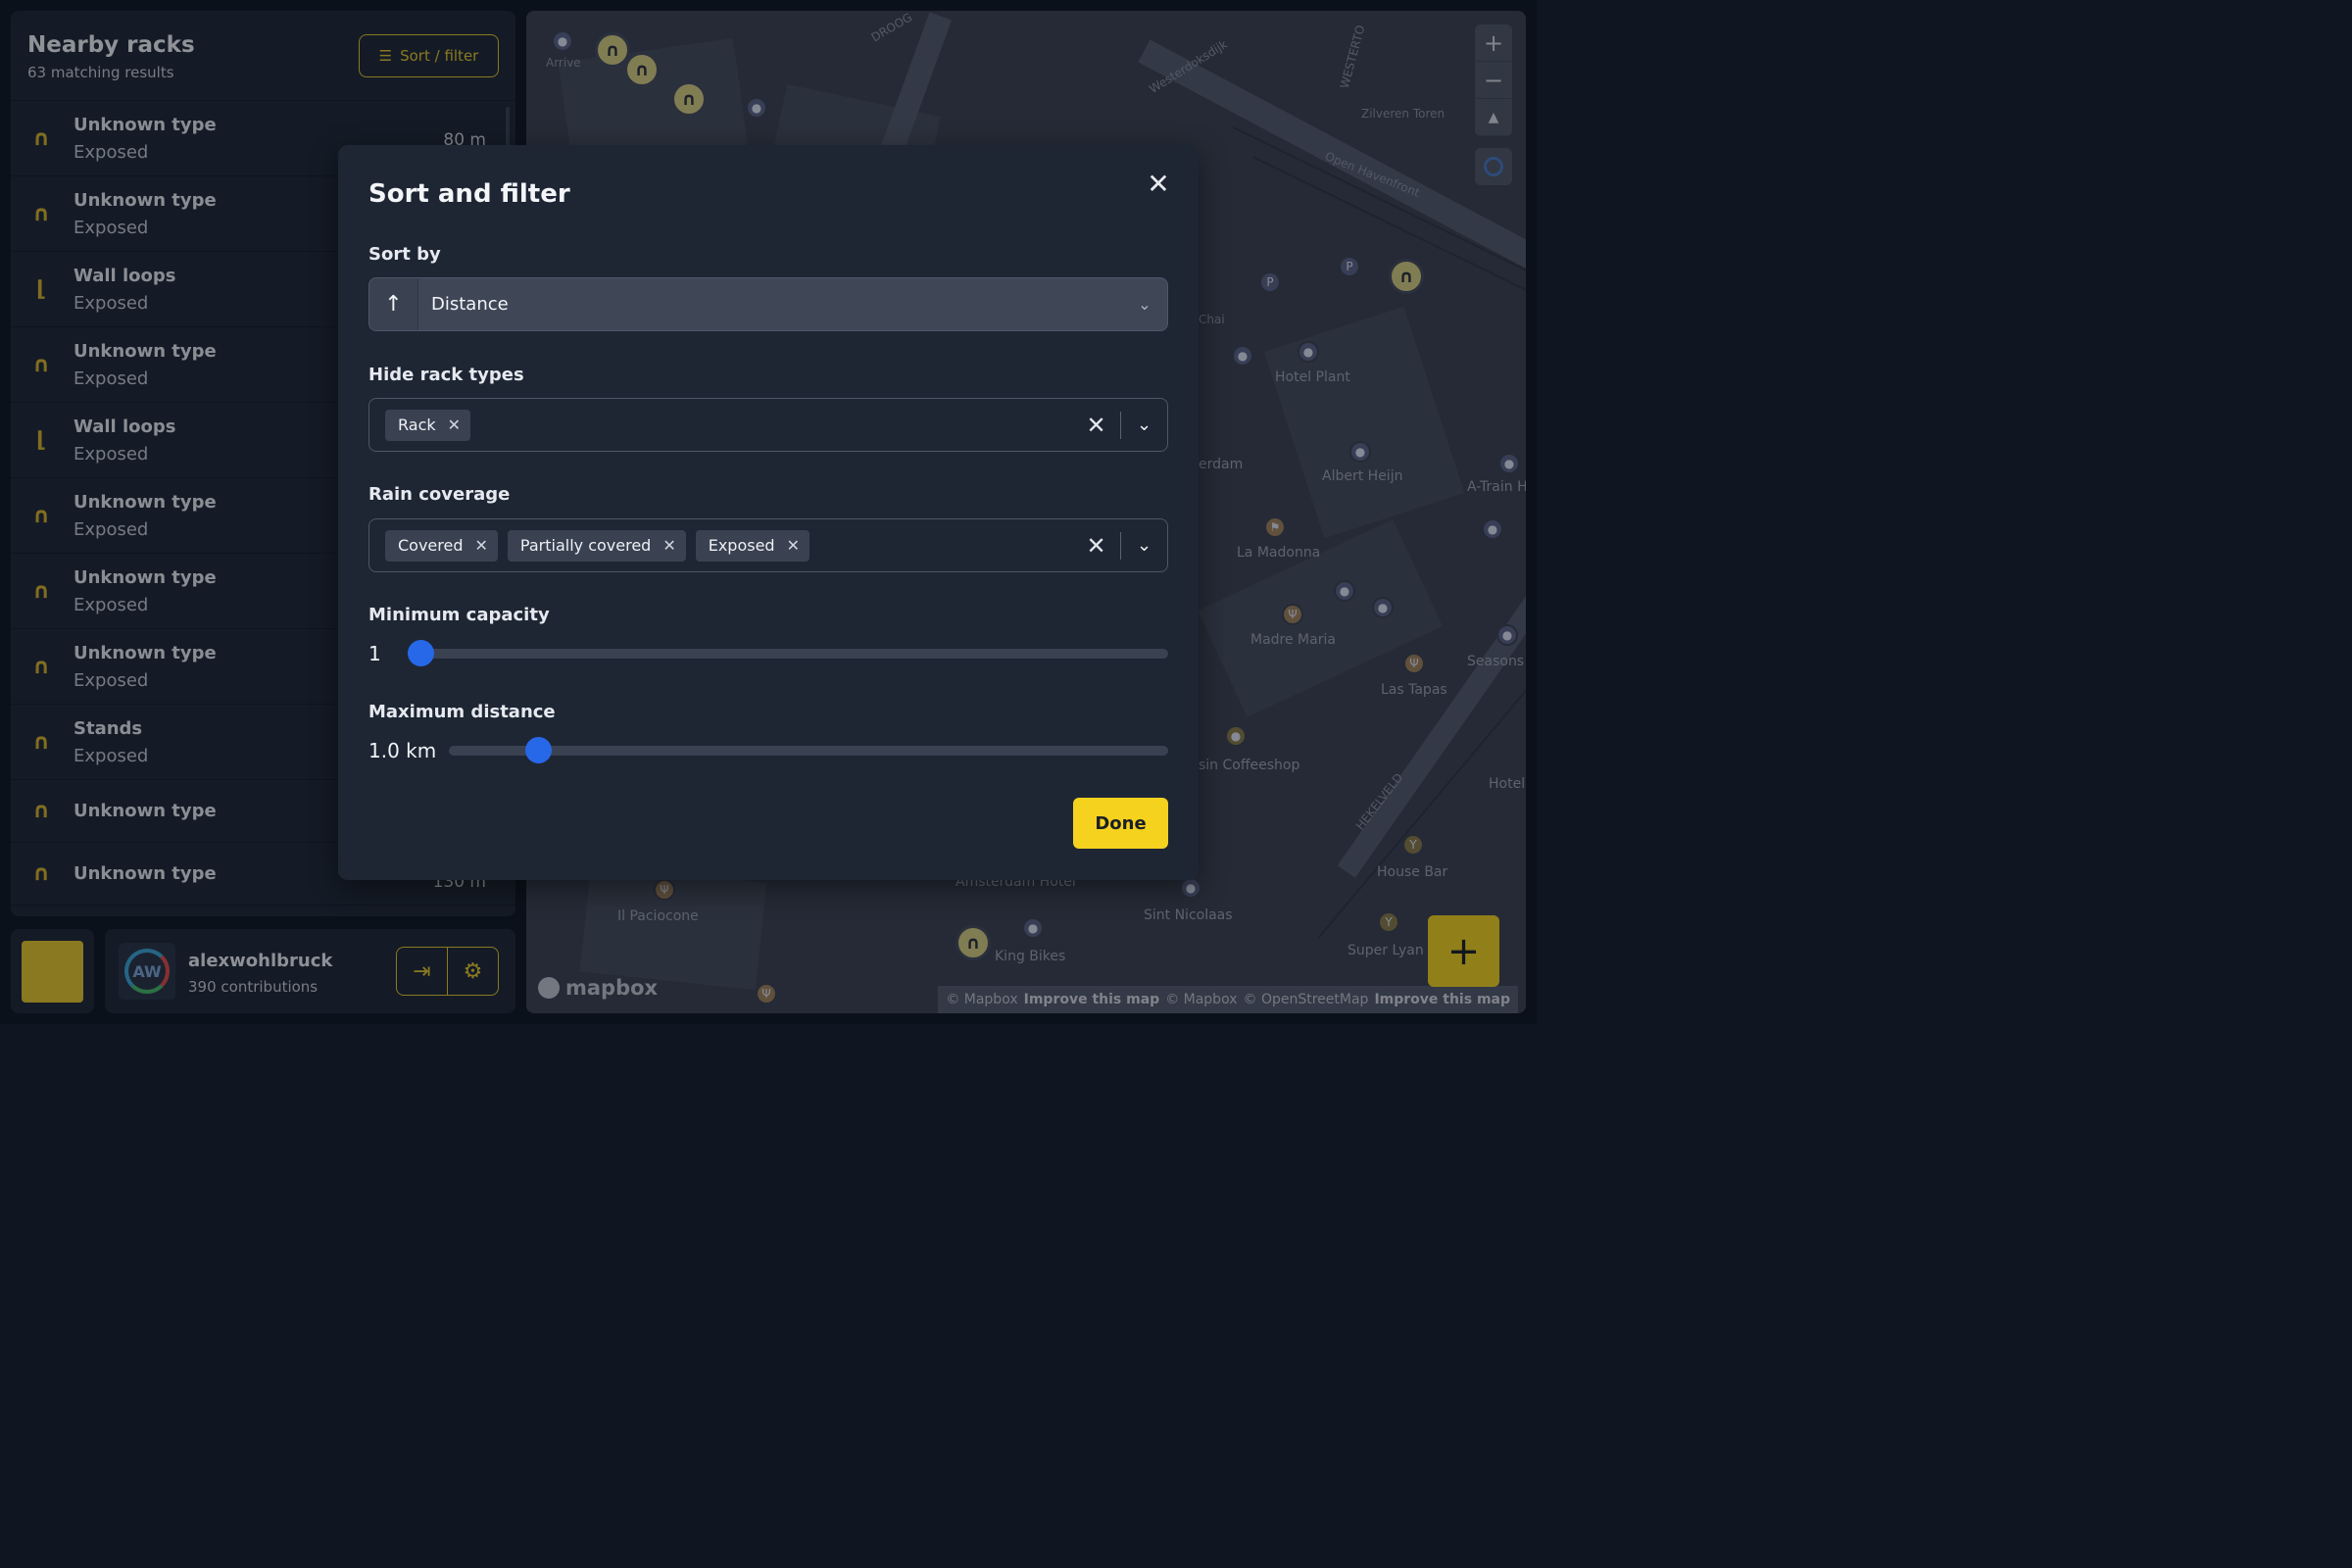 This screenshot has width=2352, height=1568. What do you see at coordinates (538, 750) in the screenshot?
I see `max-distance-thumb` at bounding box center [538, 750].